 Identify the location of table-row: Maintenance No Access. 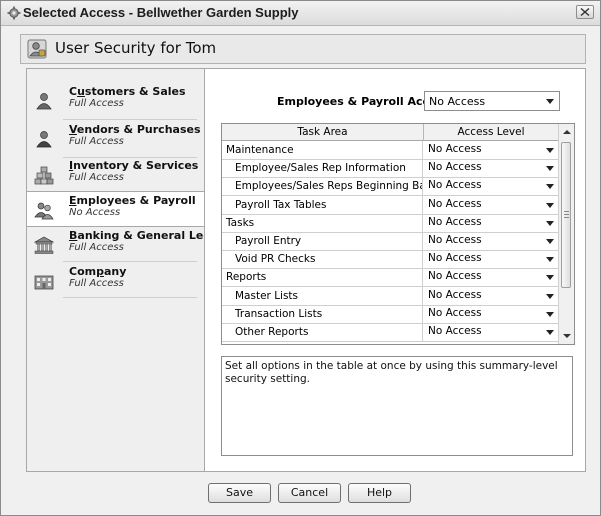
(390, 150).